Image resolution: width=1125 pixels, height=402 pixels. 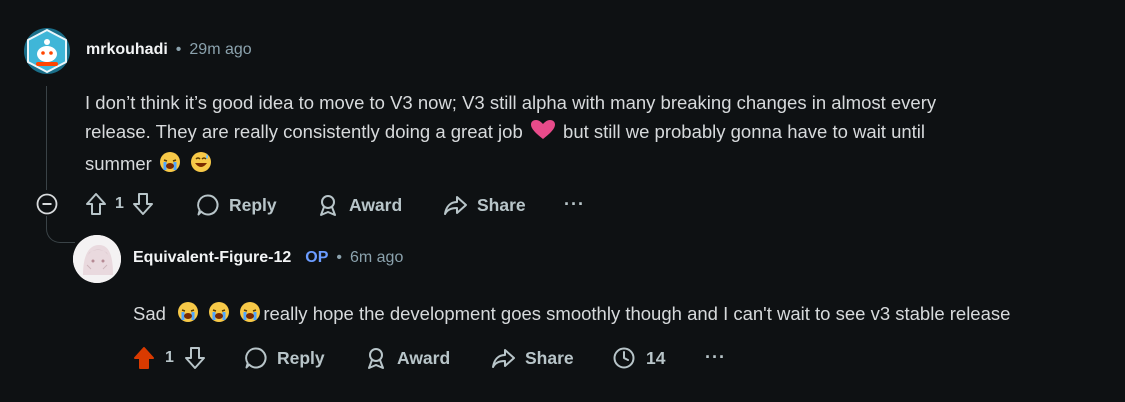 What do you see at coordinates (127, 50) in the screenshot?
I see `username: mrkouhadi` at bounding box center [127, 50].